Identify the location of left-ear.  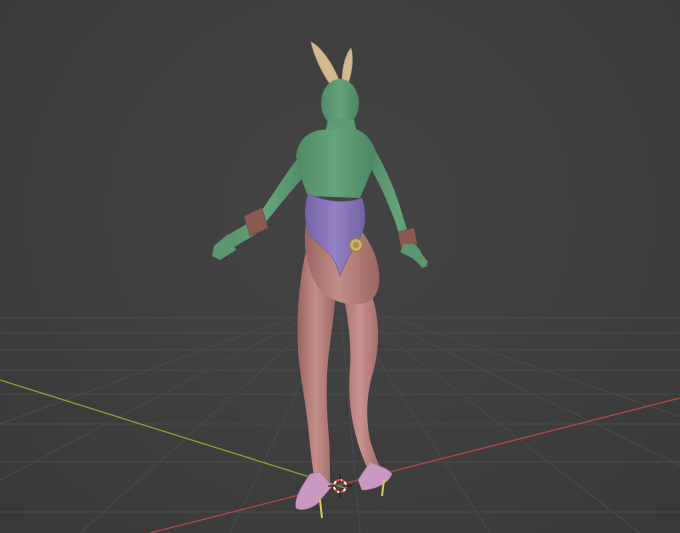
(325, 63).